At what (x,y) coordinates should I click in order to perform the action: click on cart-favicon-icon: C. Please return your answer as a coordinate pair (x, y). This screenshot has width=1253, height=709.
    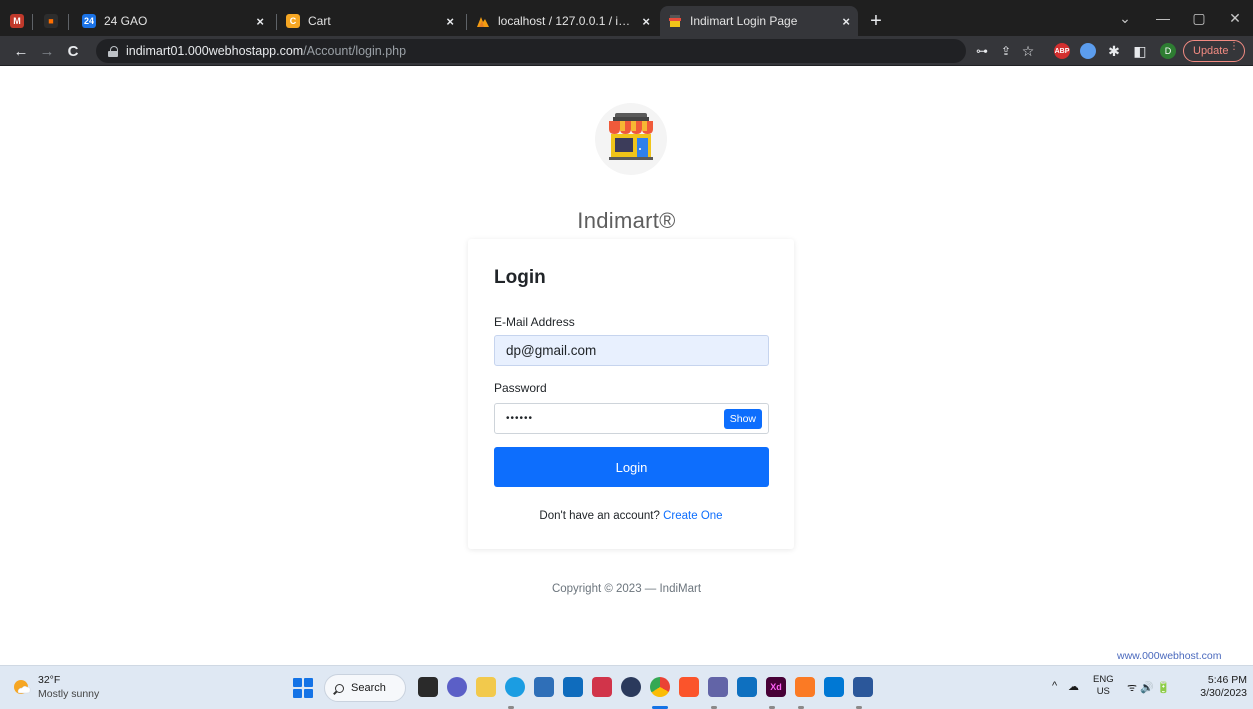
    Looking at the image, I should click on (293, 21).